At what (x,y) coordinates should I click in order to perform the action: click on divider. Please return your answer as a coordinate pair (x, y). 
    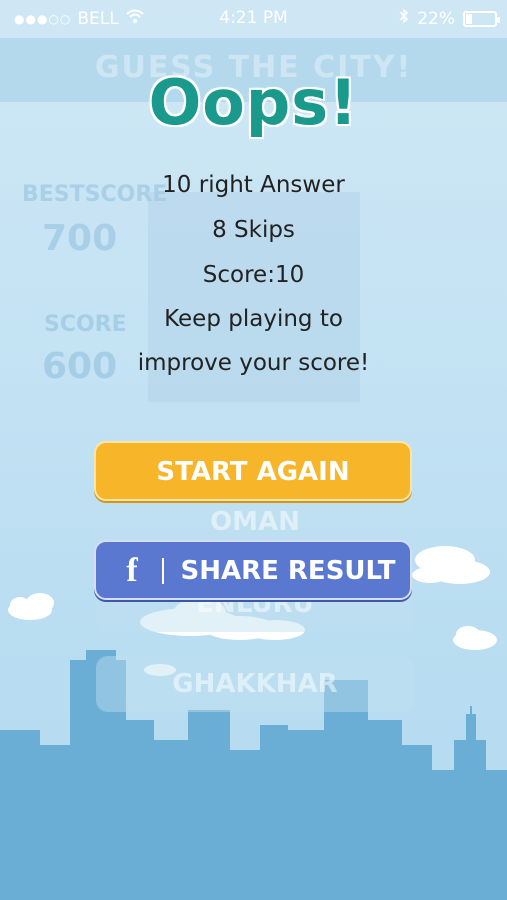
    Looking at the image, I should click on (163, 571).